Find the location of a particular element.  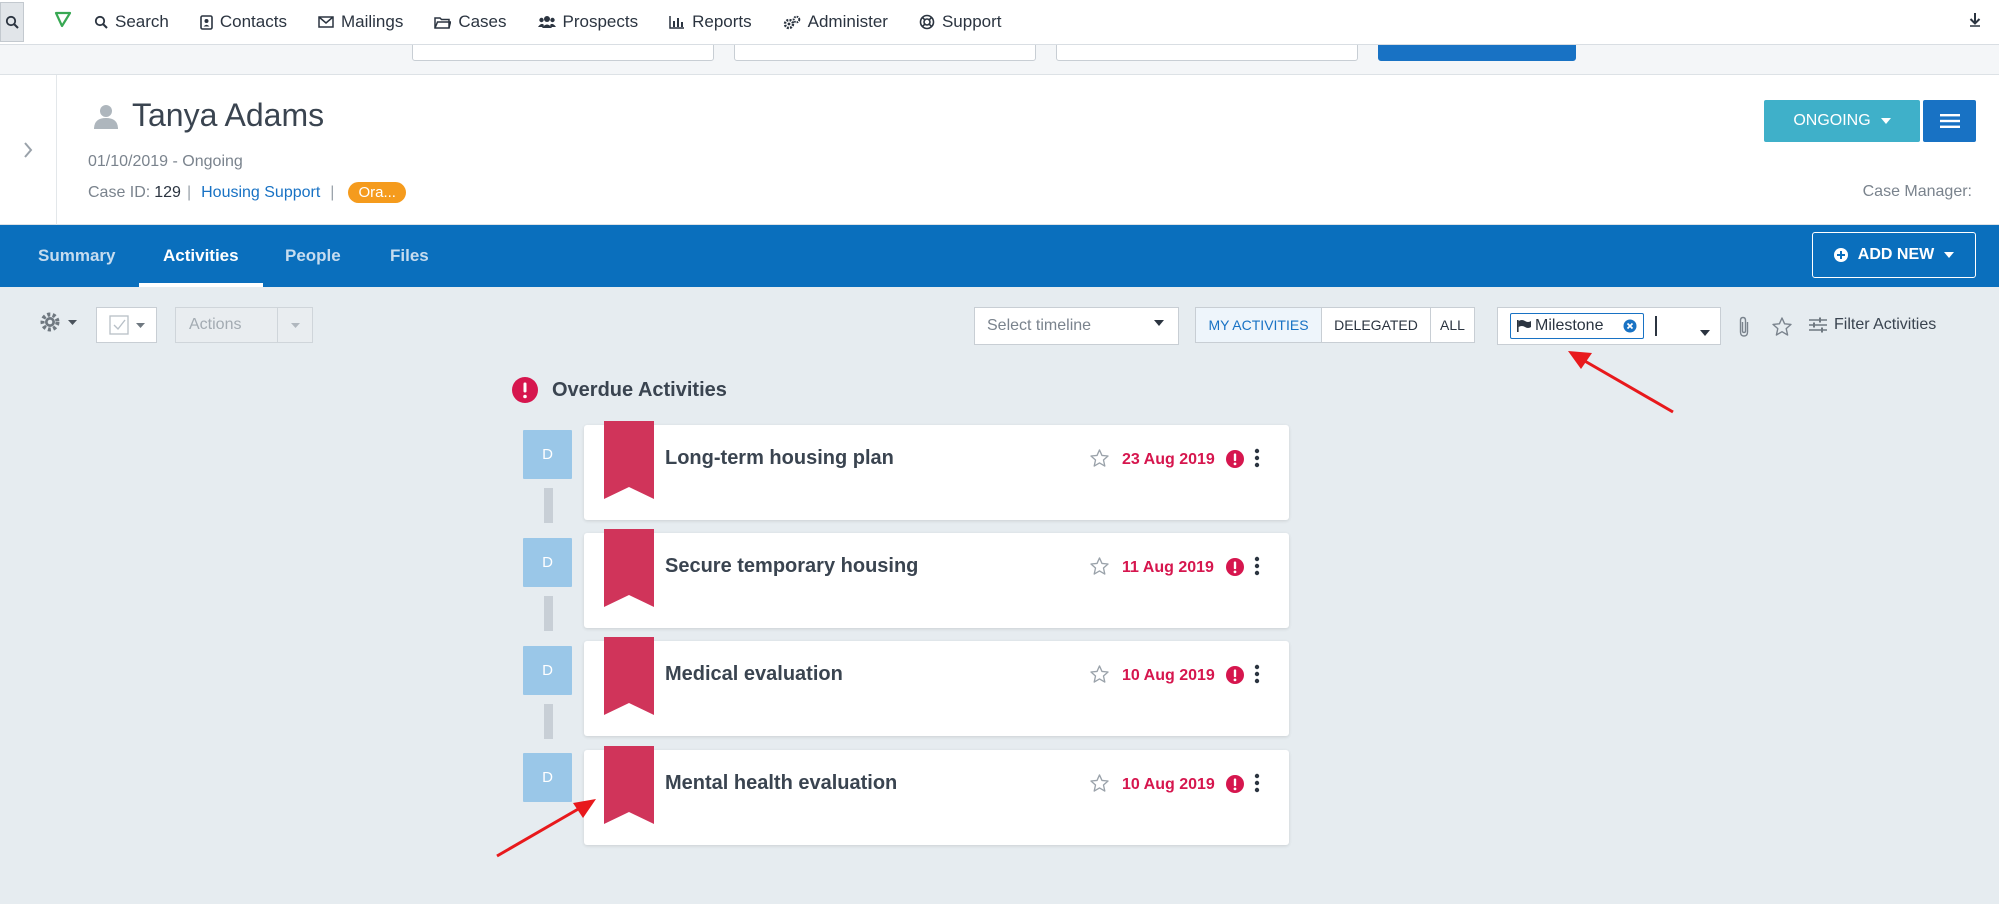

activity-title: Mental health evaluation is located at coordinates (781, 783).